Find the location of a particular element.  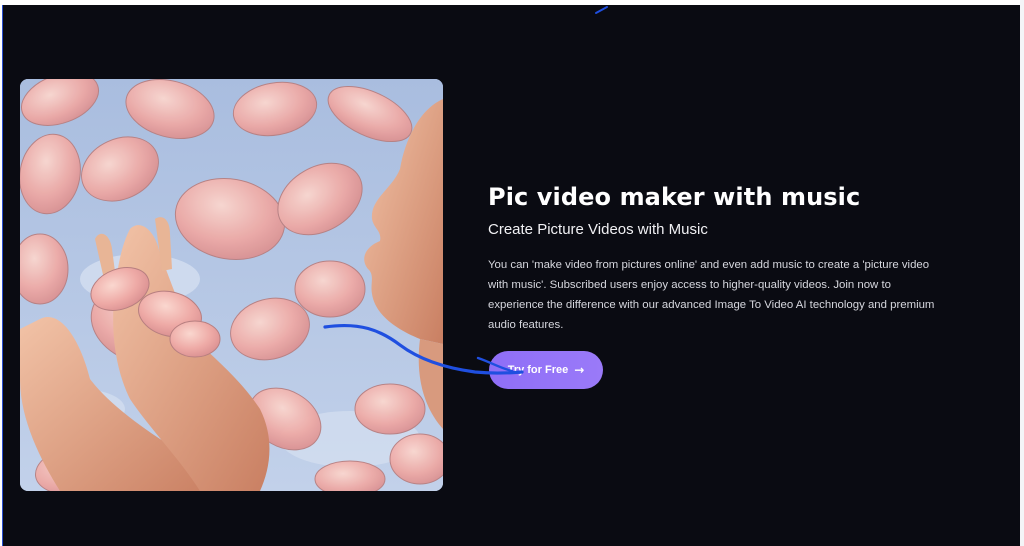

arrow-right-icon: → is located at coordinates (579, 370).